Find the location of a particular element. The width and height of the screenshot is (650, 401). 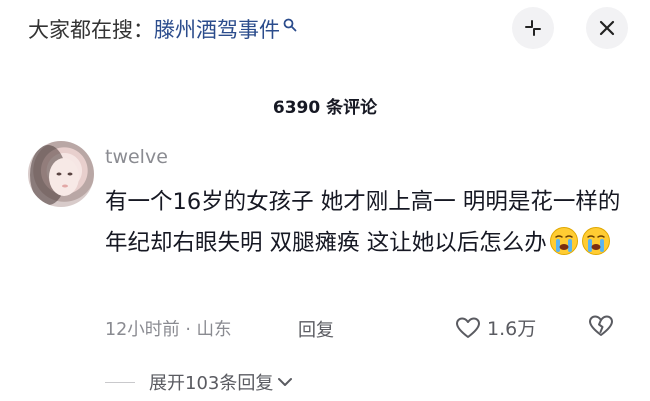

search-icon is located at coordinates (290, 25).